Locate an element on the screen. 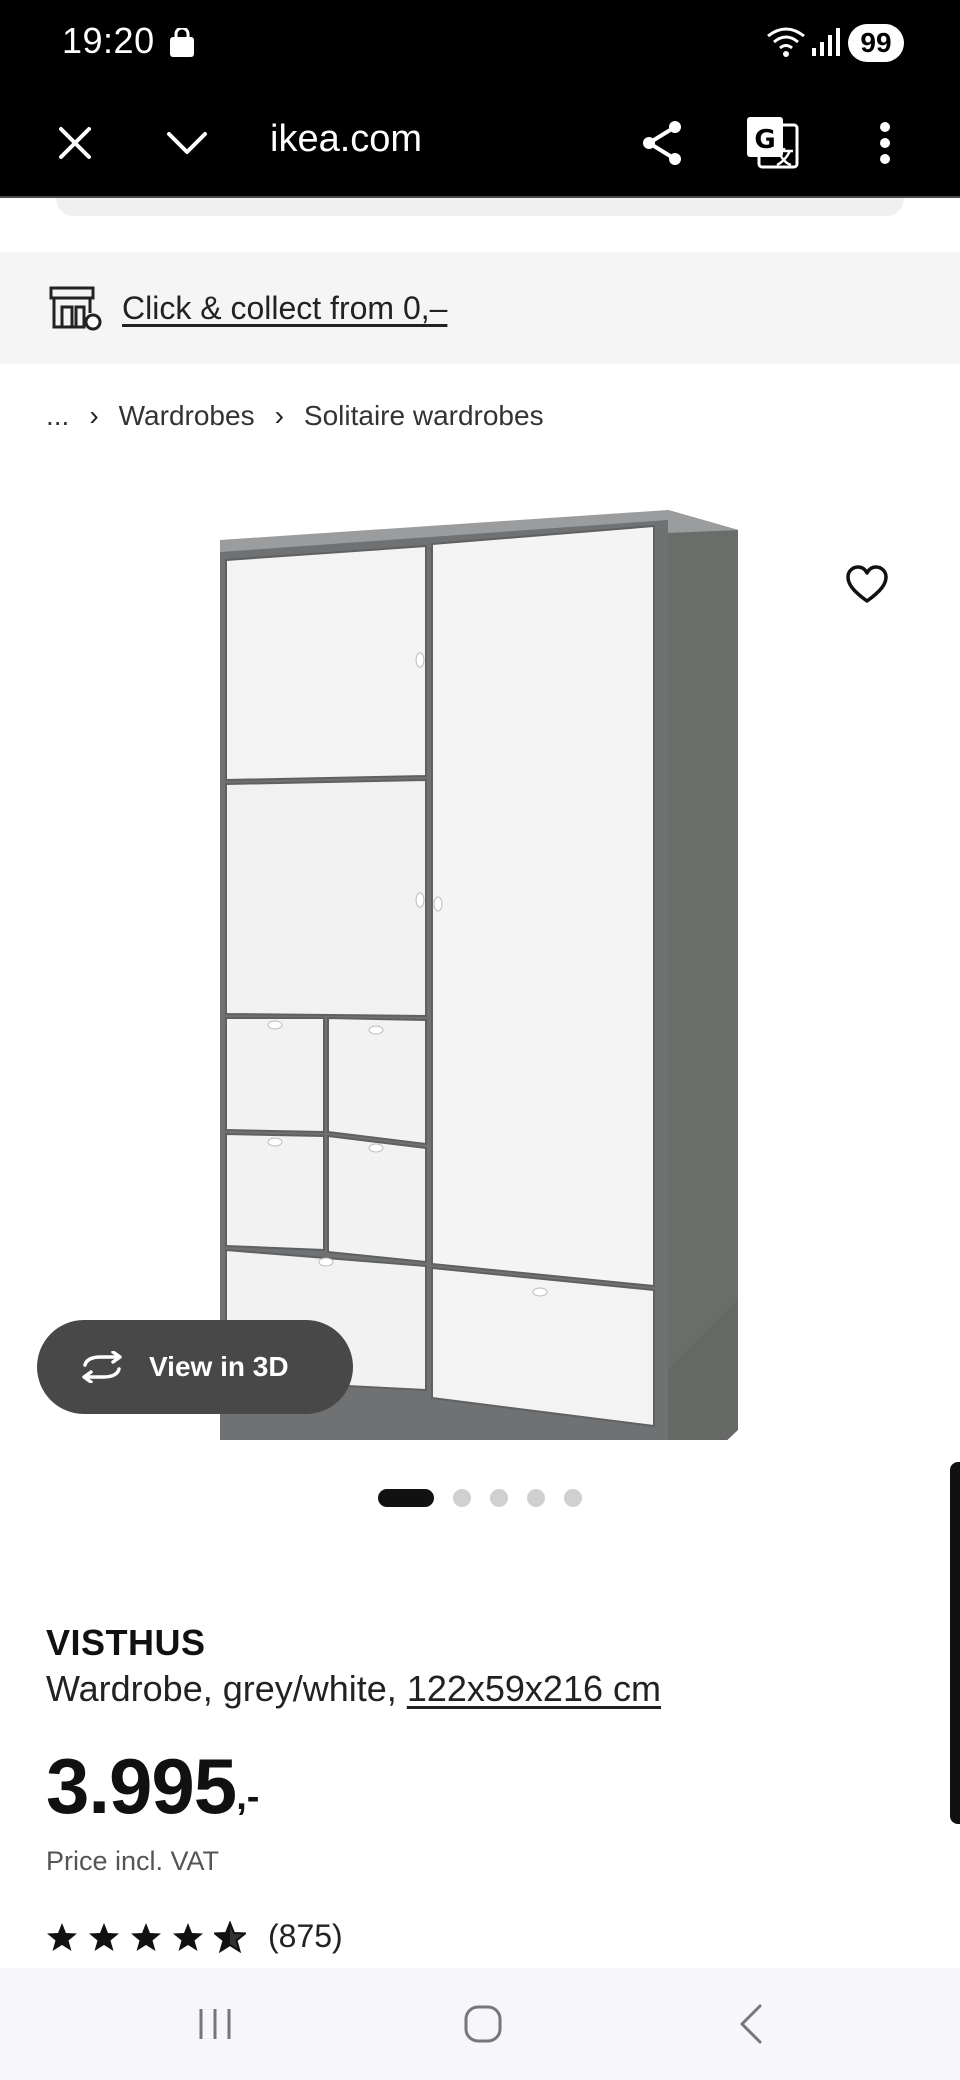  store-icon is located at coordinates (75, 308).